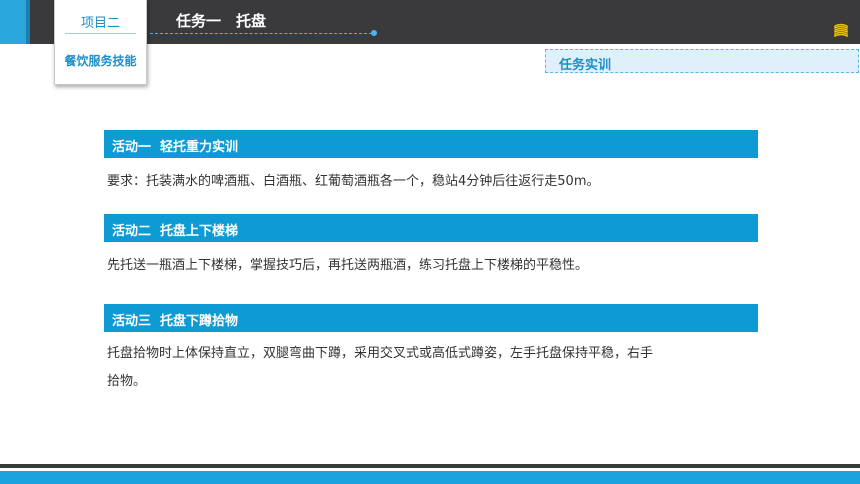 Image resolution: width=860 pixels, height=484 pixels. Describe the element at coordinates (374, 33) in the screenshot. I see `title-underline-dot` at that location.